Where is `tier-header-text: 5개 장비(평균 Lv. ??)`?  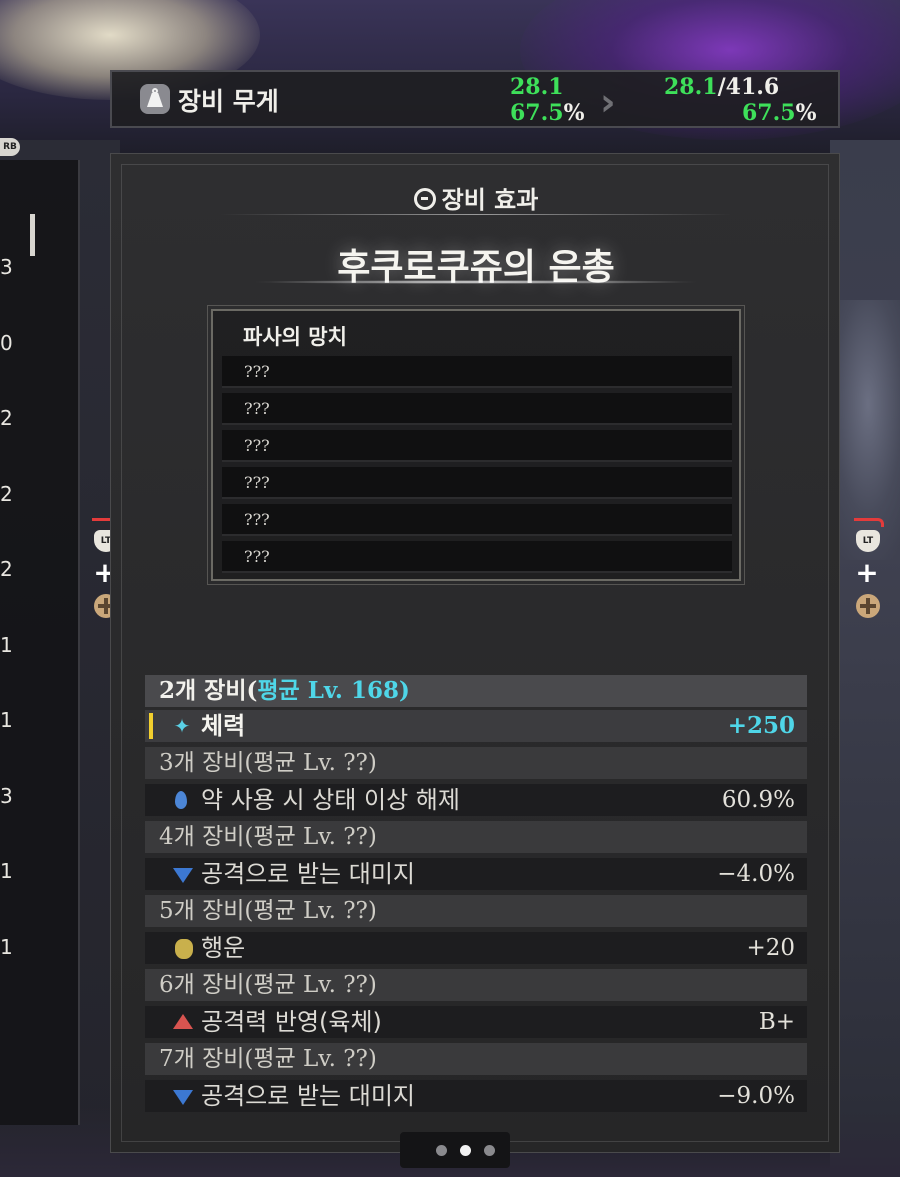
tier-header-text: 5개 장비(평균 Lv. ??) is located at coordinates (268, 911).